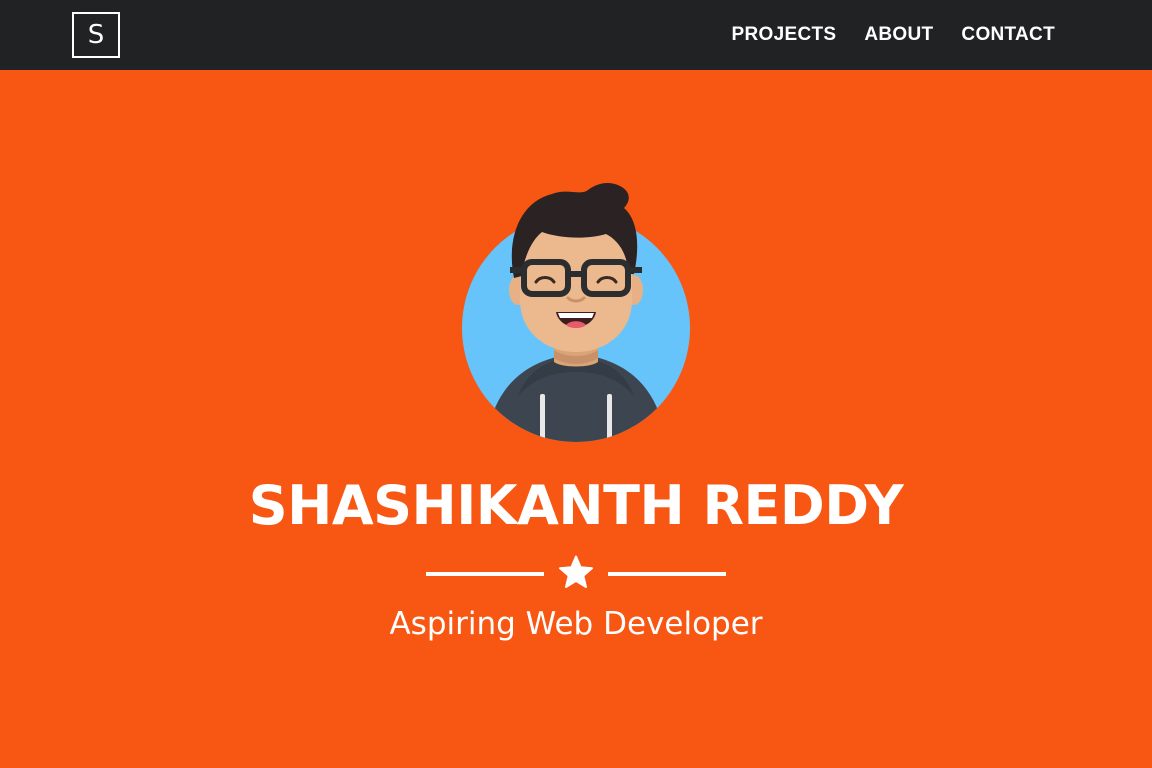  I want to click on hero-name: SHASHIKANTH REDDY, so click(576, 505).